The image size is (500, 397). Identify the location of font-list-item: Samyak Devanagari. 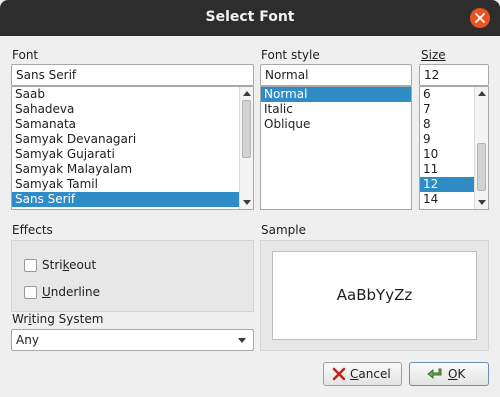
(132, 139).